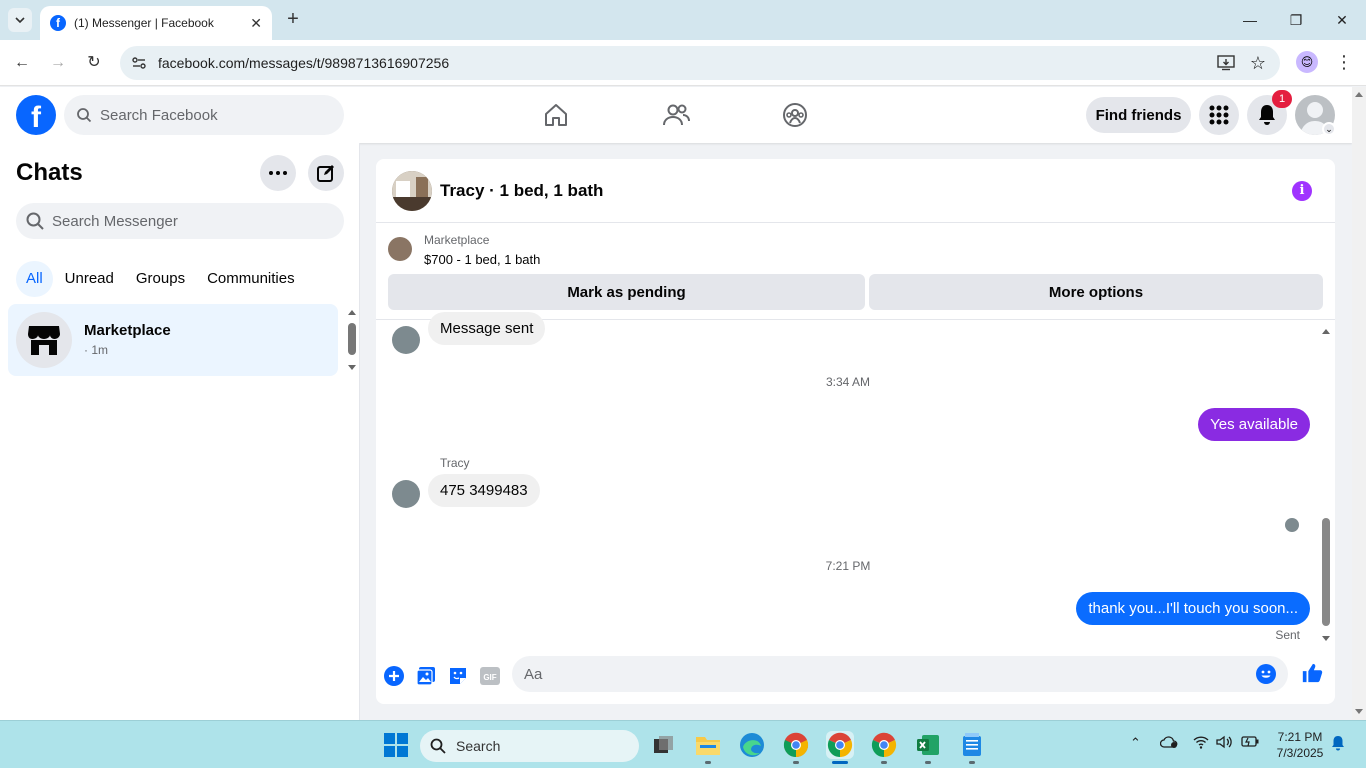 This screenshot has height=768, width=1366. I want to click on bookmark-star-icon: ☆, so click(1258, 63).